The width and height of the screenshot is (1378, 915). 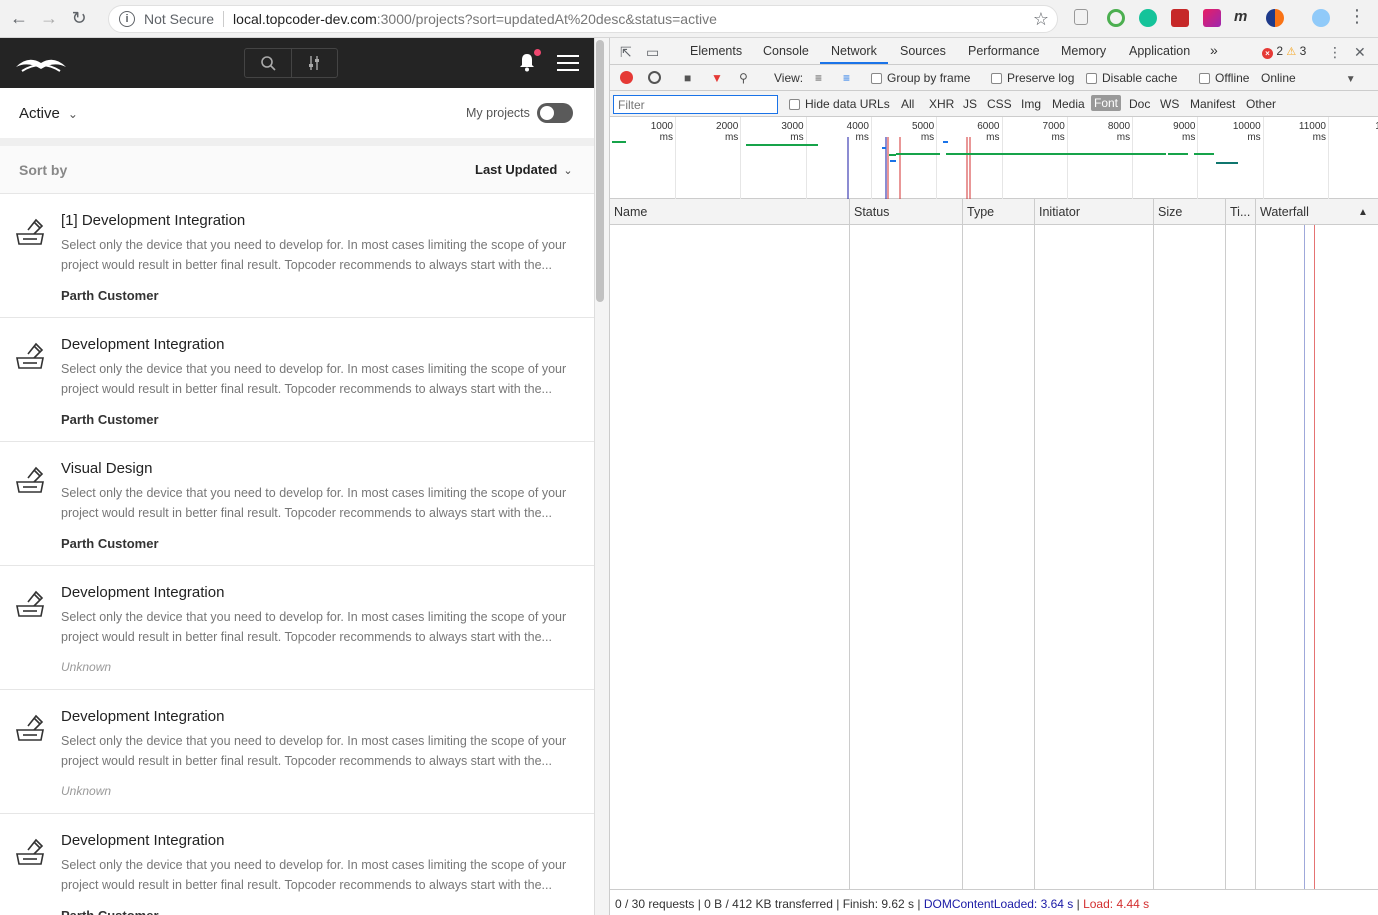 What do you see at coordinates (1180, 18) in the screenshot?
I see `red-extension-icon` at bounding box center [1180, 18].